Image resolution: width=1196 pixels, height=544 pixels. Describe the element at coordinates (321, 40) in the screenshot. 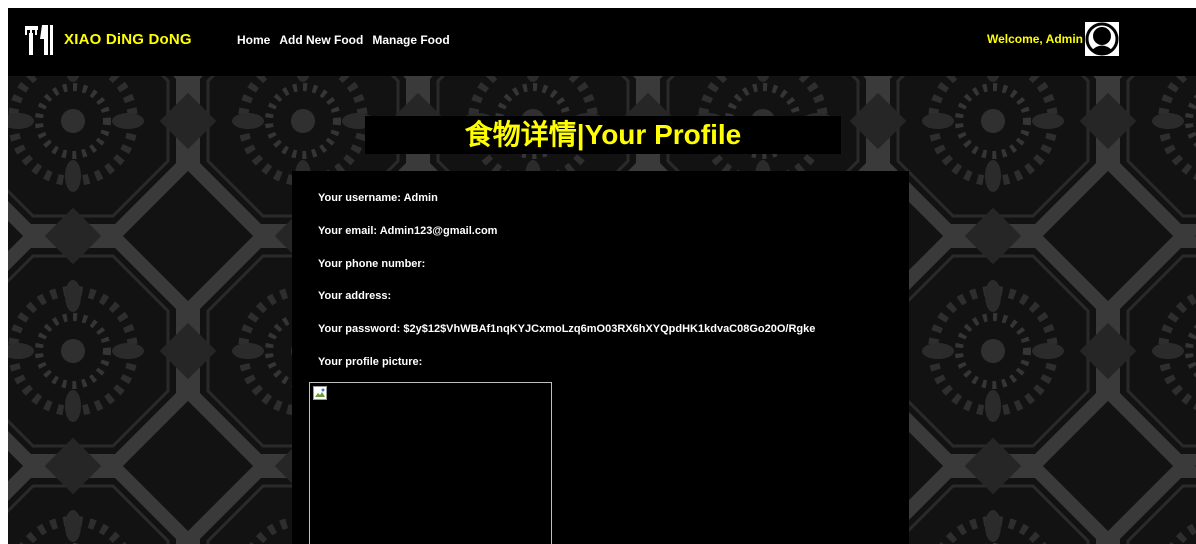

I see `nav-add-food-link: Add New Food` at that location.